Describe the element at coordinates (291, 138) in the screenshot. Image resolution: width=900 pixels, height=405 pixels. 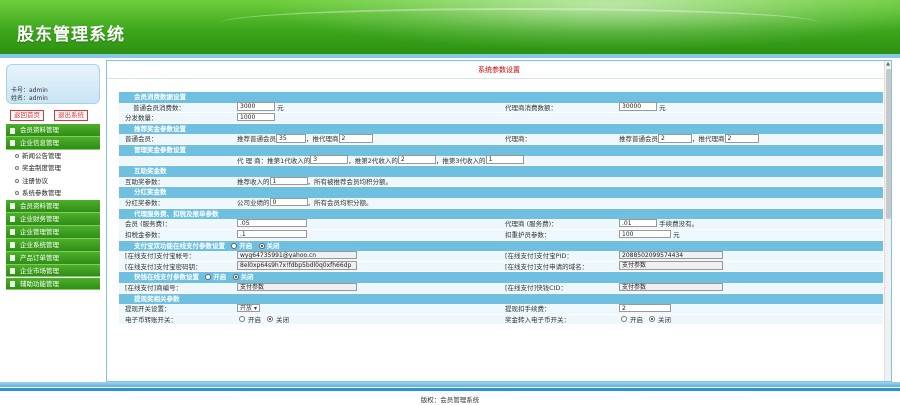
I see `member-referral-input: 35` at that location.